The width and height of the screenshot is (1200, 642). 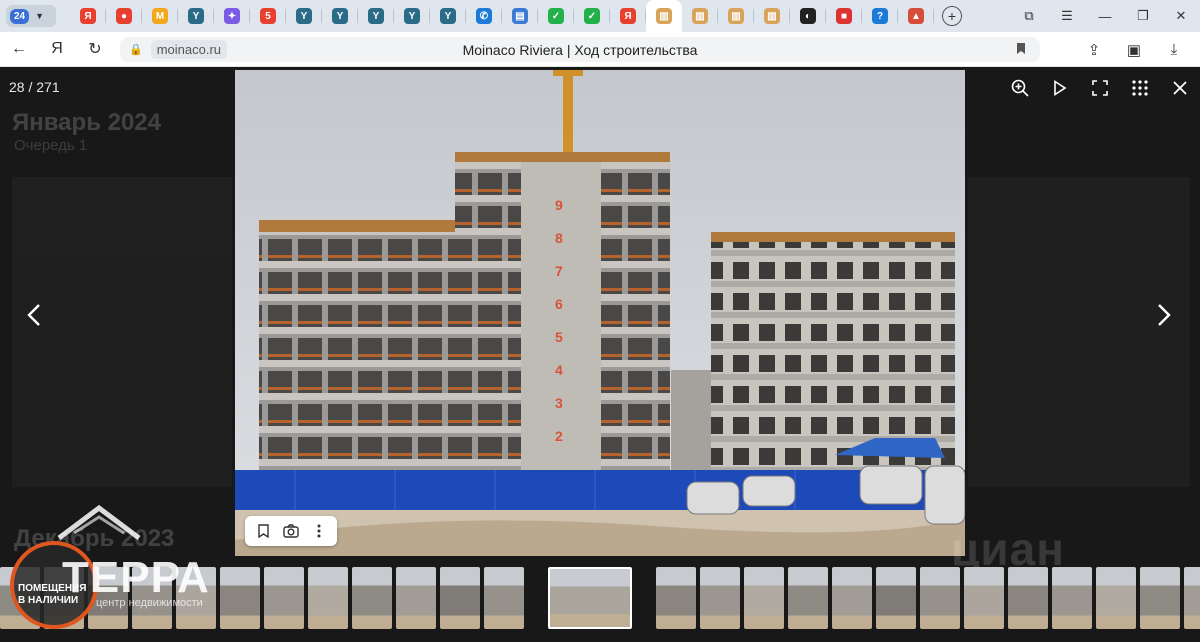 What do you see at coordinates (1164, 315) in the screenshot?
I see `next-photo-button` at bounding box center [1164, 315].